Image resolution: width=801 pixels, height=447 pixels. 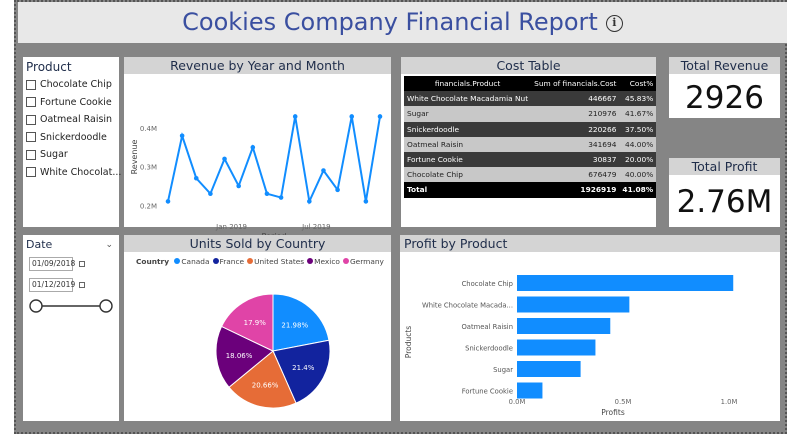 What do you see at coordinates (468, 144) in the screenshot?
I see `table-cell: Oatmeal Raisin` at bounding box center [468, 144].